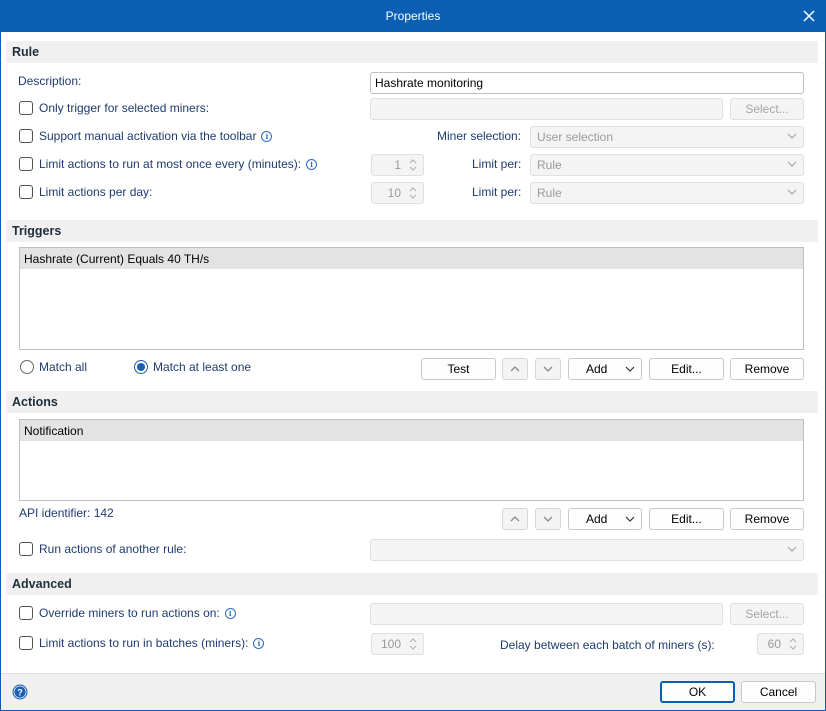 The height and width of the screenshot is (711, 826). I want to click on run-other-label: Run actions of another rule:, so click(113, 549).